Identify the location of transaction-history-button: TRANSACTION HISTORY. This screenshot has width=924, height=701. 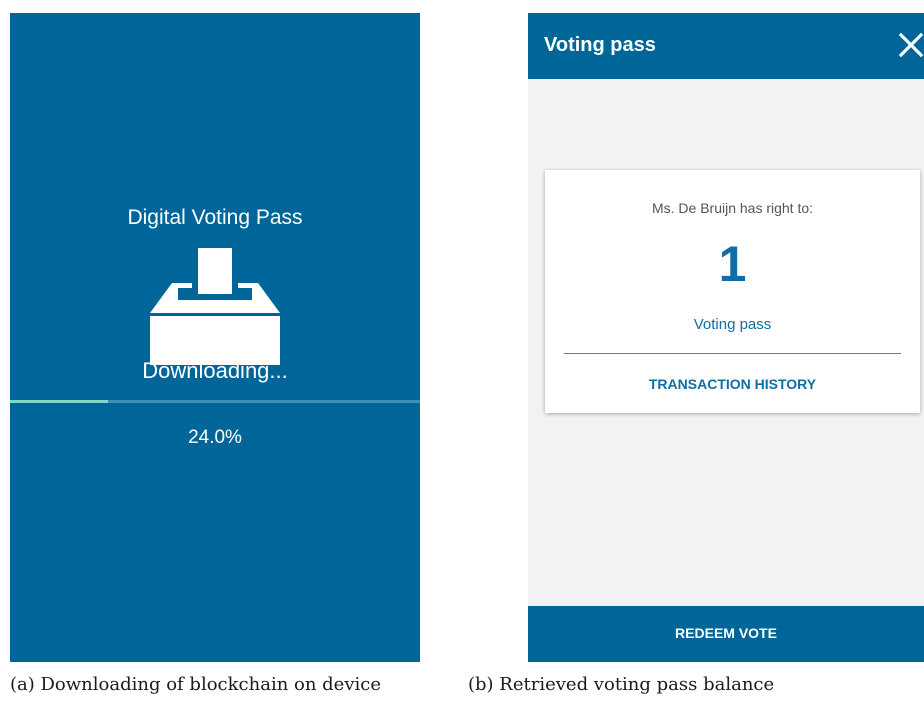
(732, 384).